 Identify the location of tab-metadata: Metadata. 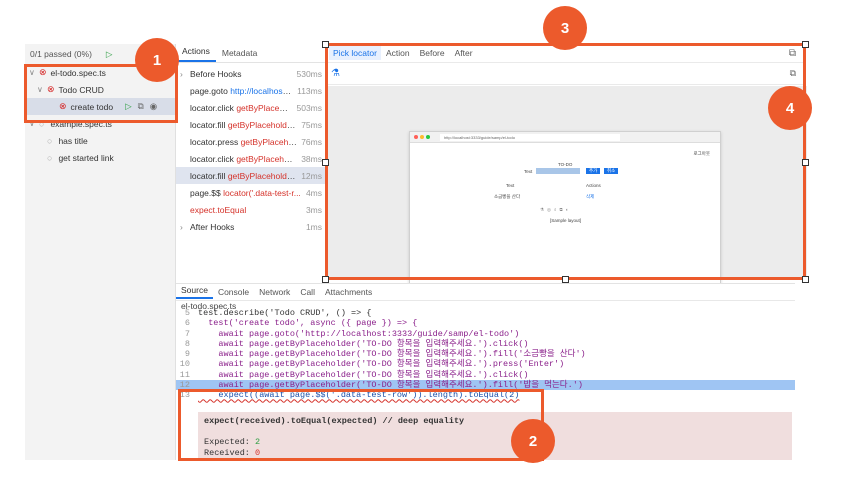
(239, 55).